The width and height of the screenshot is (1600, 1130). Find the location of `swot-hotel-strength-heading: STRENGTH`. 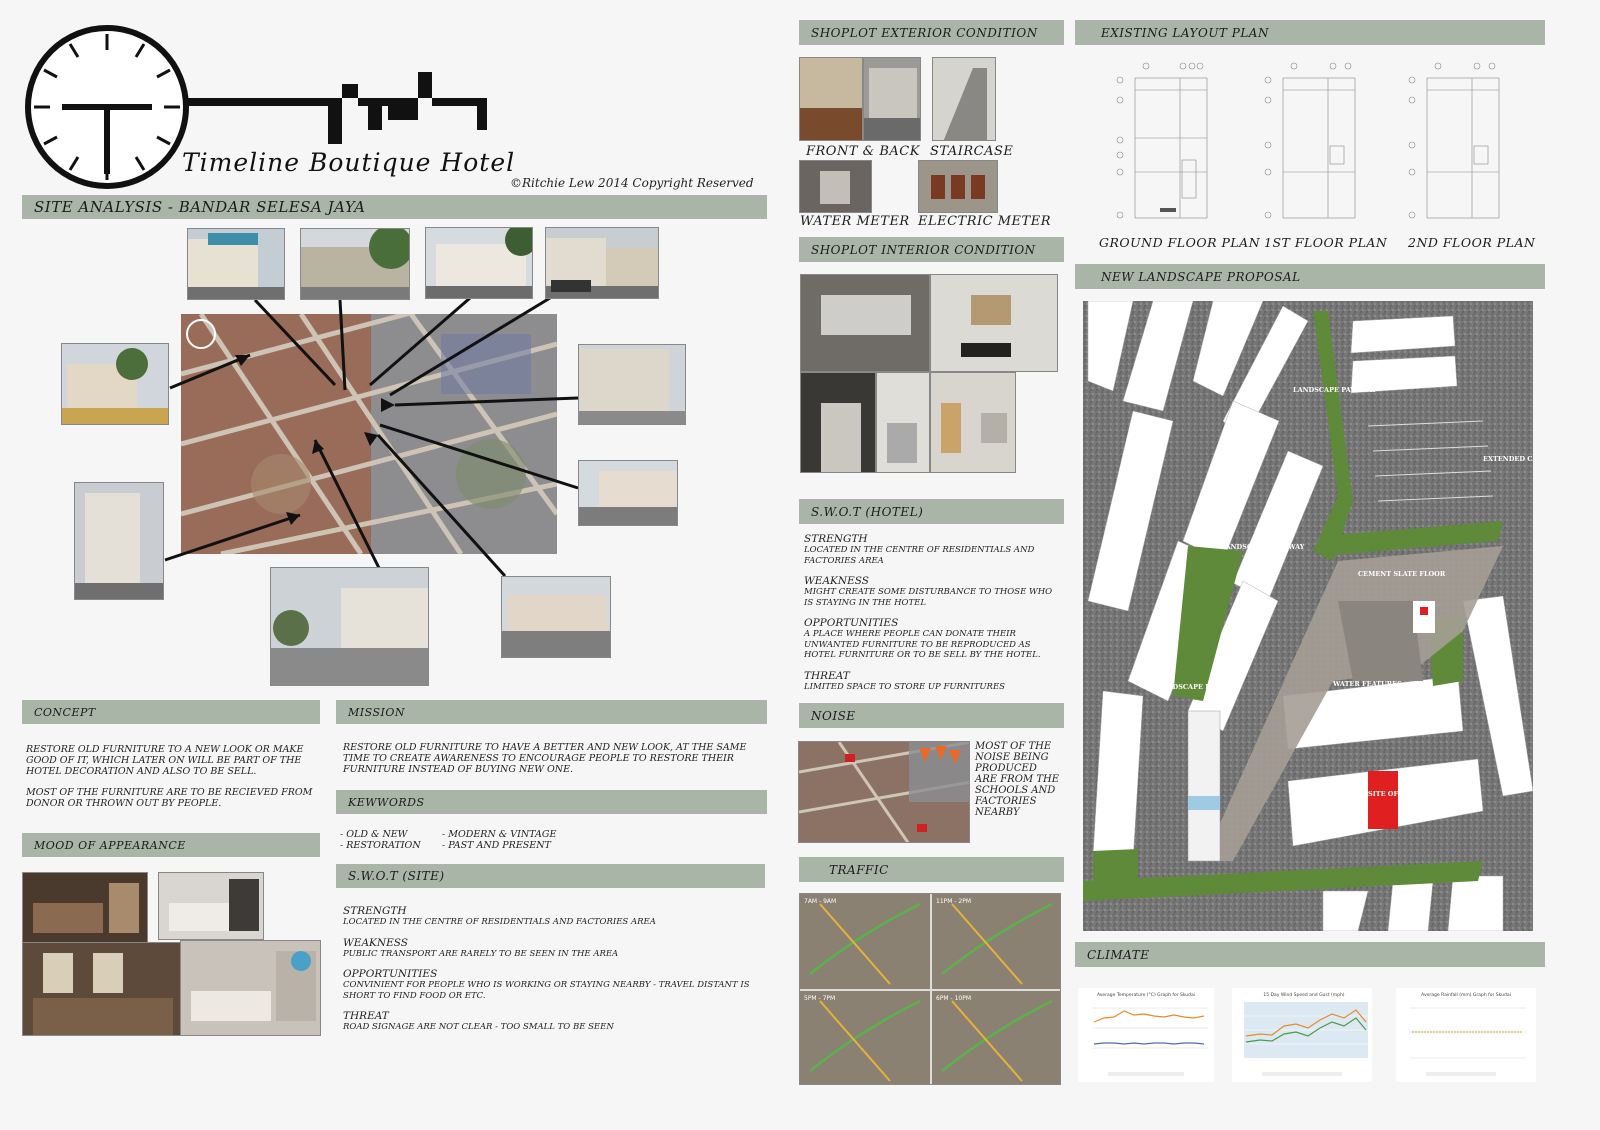

swot-hotel-strength-heading: STRENGTH is located at coordinates (836, 539).